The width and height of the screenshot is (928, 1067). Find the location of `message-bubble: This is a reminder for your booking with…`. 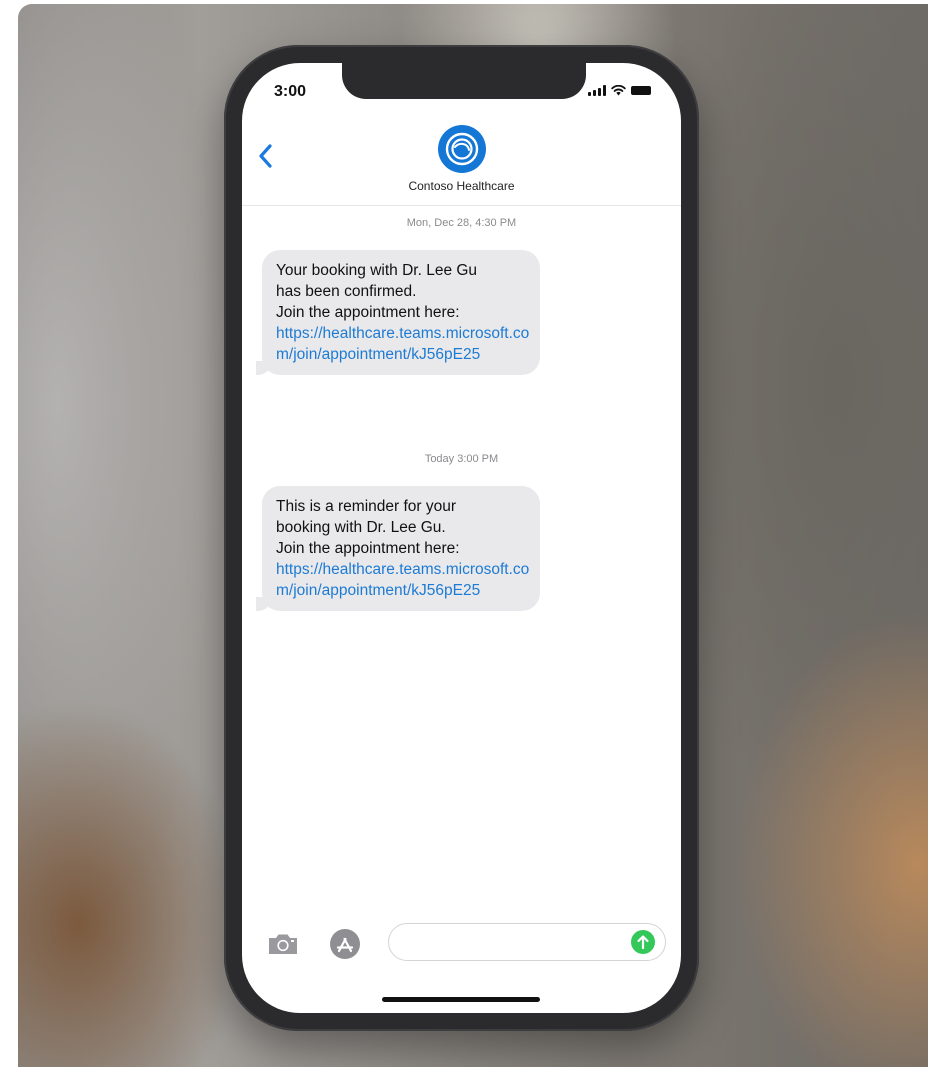

message-bubble: This is a reminder for your booking with… is located at coordinates (394, 549).